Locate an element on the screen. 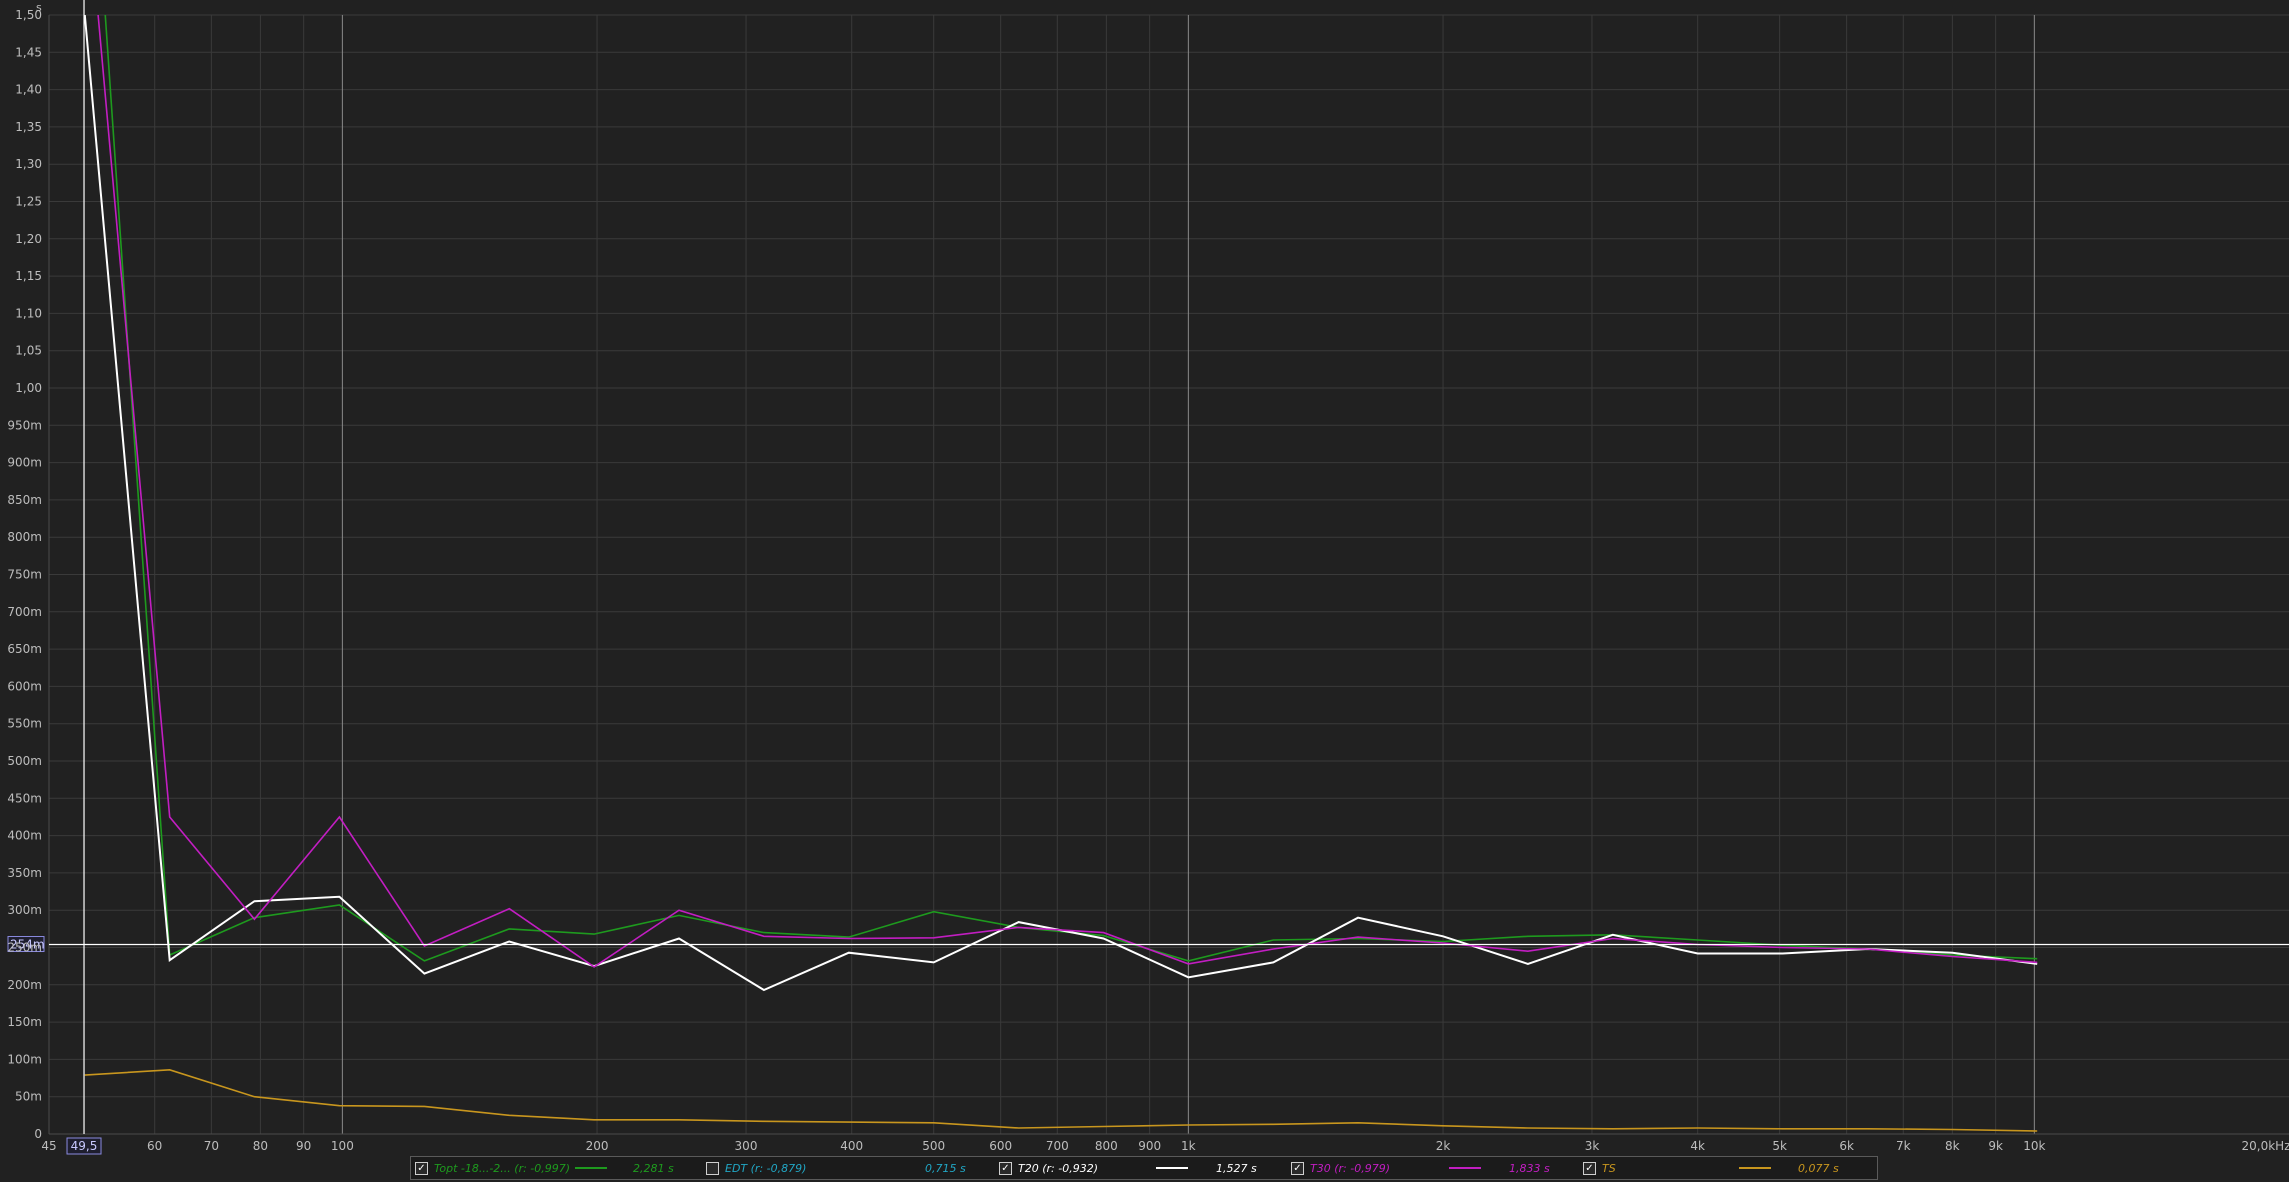  y-tick-label: 950m is located at coordinates (24, 425).